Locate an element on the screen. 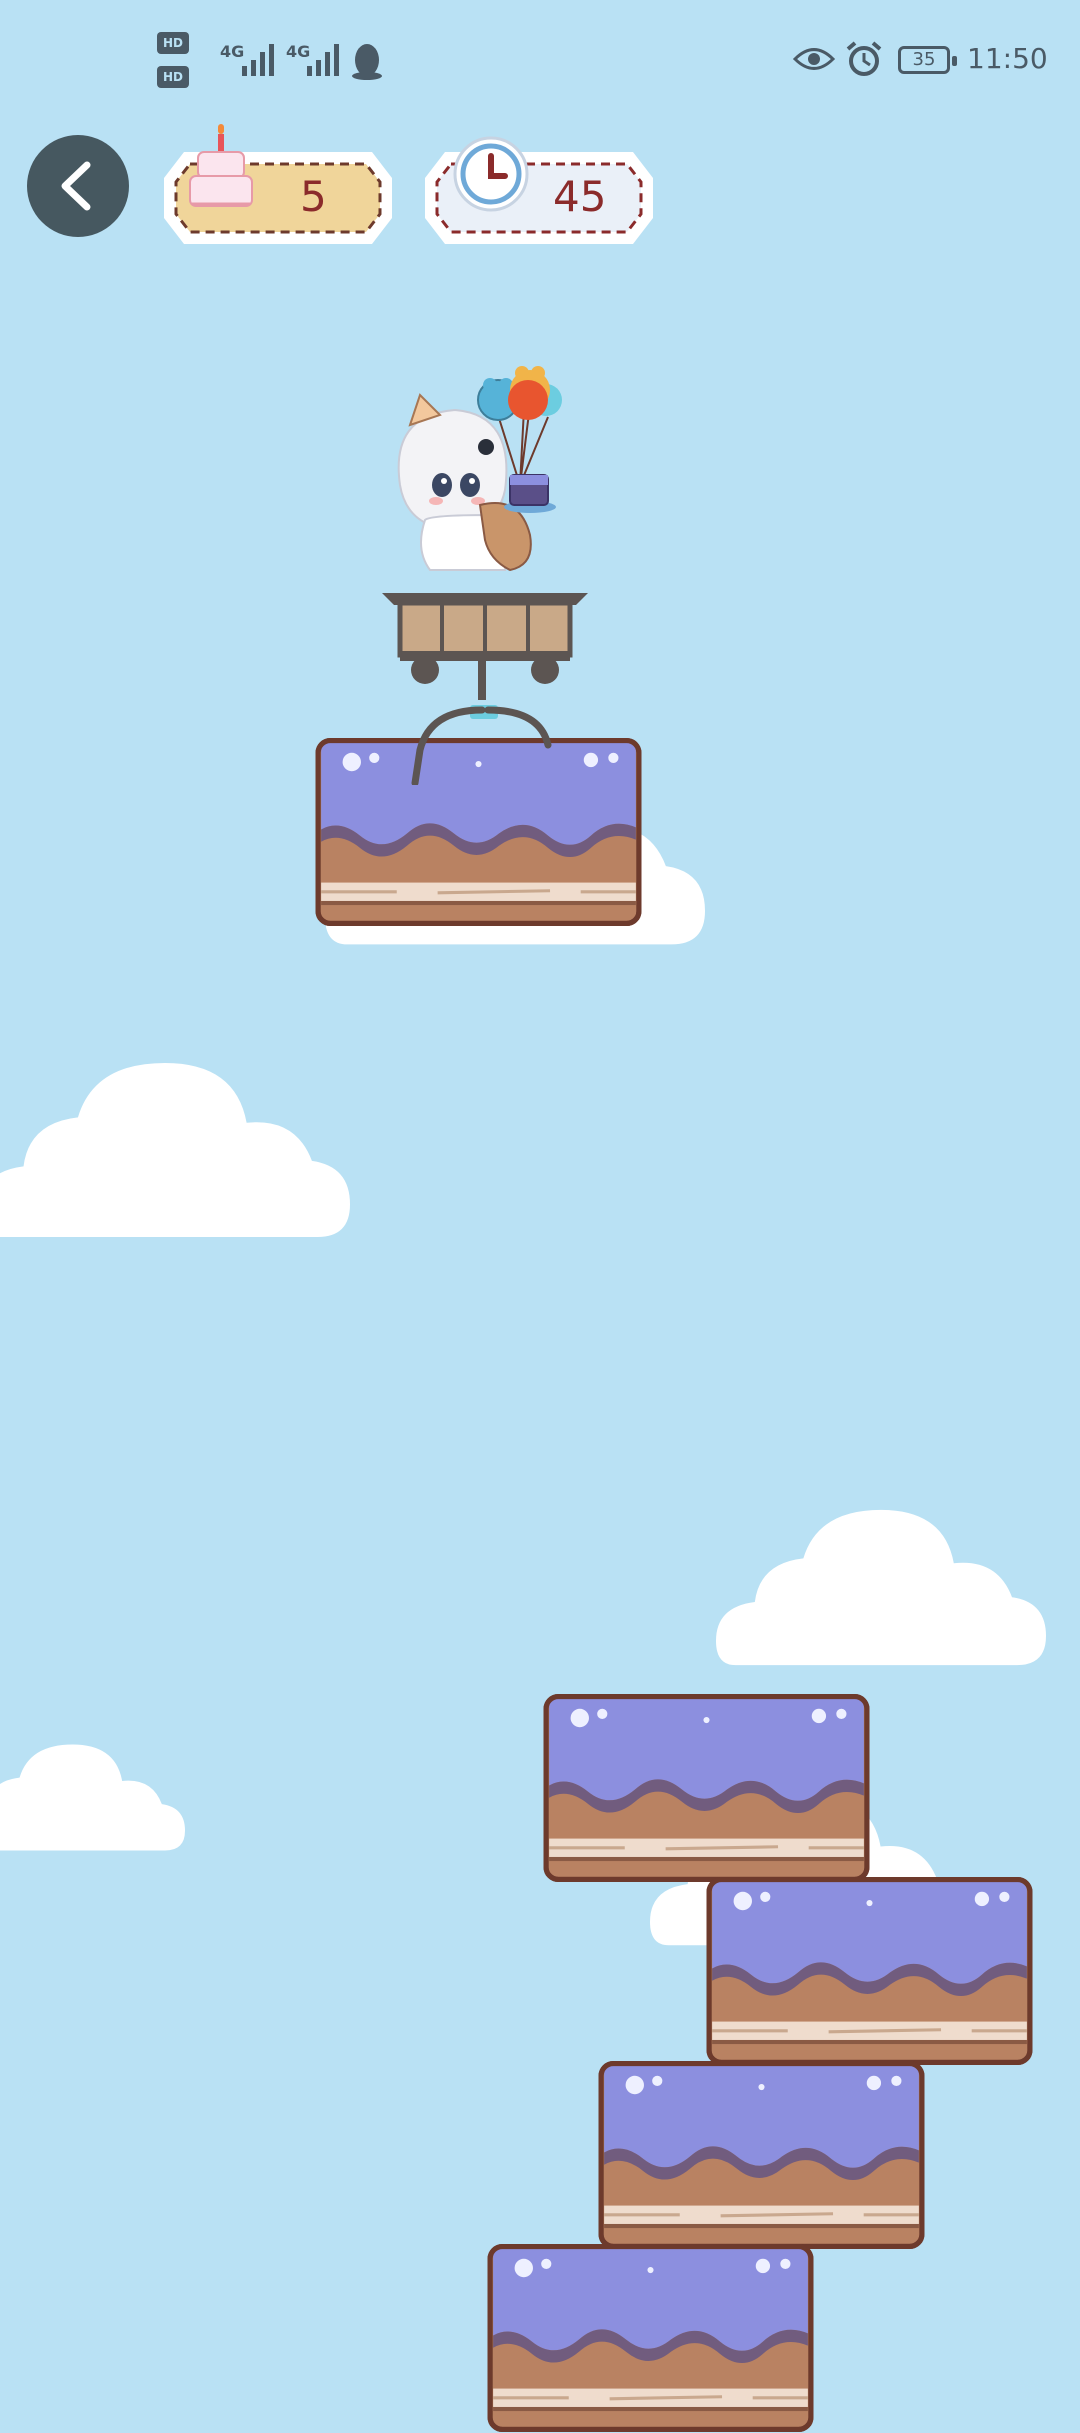  clock-time: 11:50 is located at coordinates (1007, 58).